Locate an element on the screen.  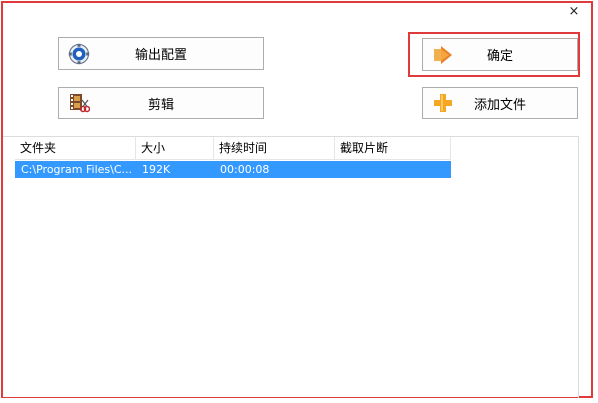
add-file-button: 添加文件 is located at coordinates (500, 103).